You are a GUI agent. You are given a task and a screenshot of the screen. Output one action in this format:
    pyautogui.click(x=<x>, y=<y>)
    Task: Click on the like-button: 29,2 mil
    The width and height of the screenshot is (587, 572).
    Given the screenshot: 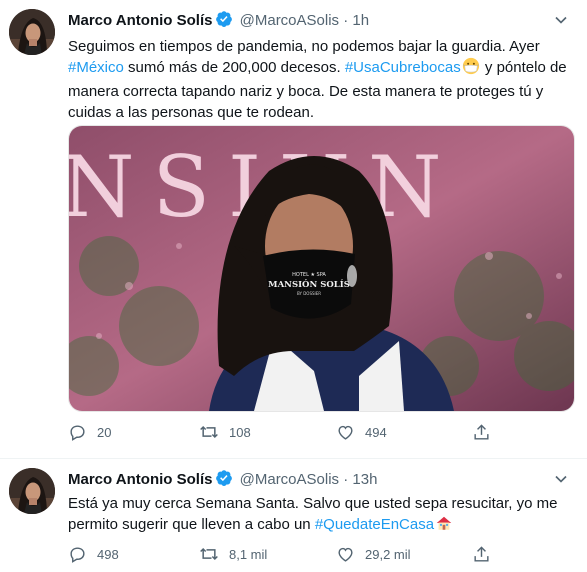 What is the action you would take?
    pyautogui.click(x=373, y=554)
    